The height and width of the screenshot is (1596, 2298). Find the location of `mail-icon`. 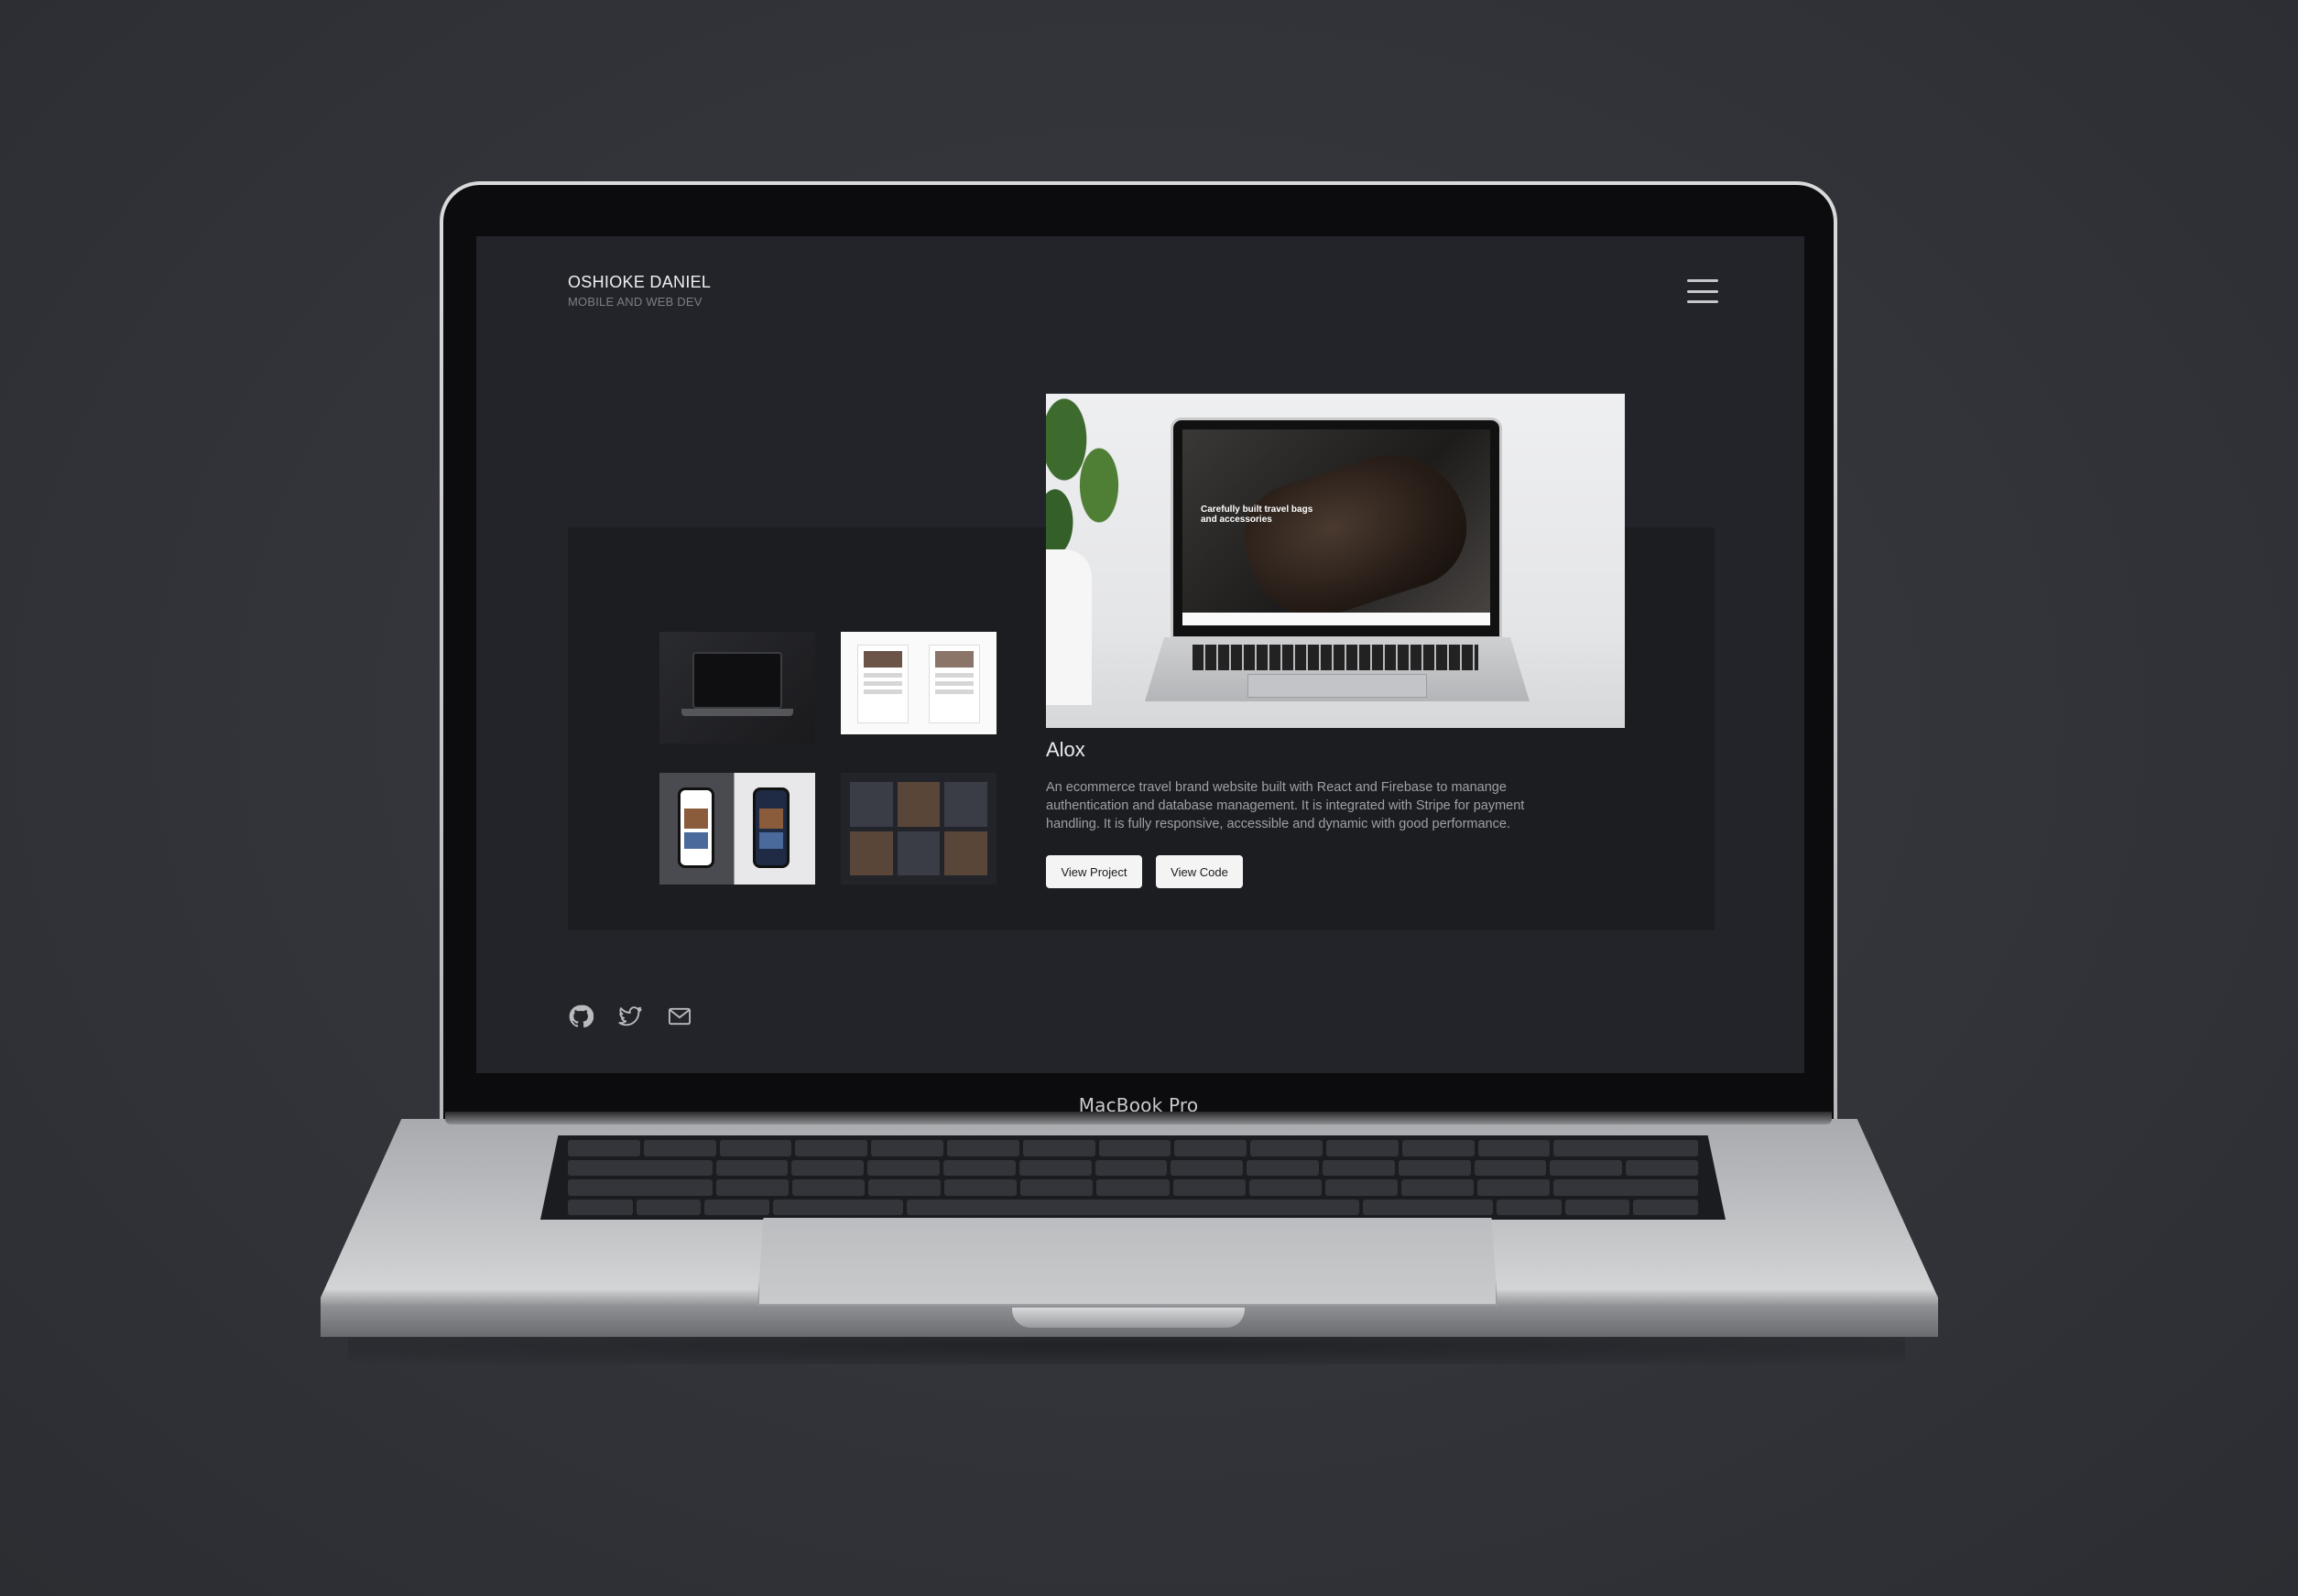

mail-icon is located at coordinates (679, 1016).